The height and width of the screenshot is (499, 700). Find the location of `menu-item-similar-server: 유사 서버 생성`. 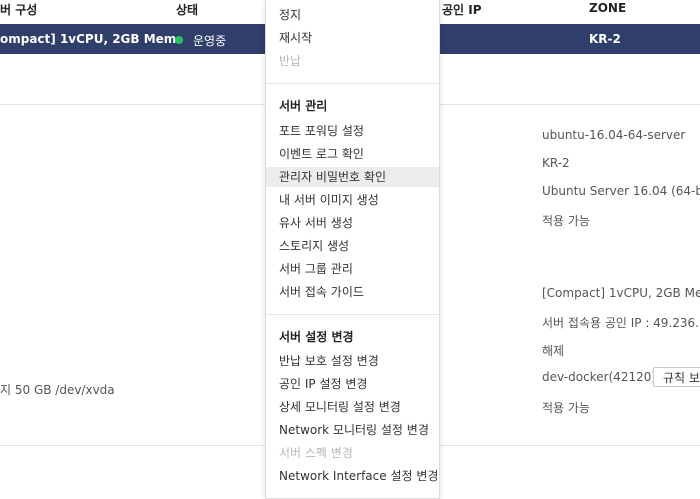

menu-item-similar-server: 유사 서버 생성 is located at coordinates (352, 223).